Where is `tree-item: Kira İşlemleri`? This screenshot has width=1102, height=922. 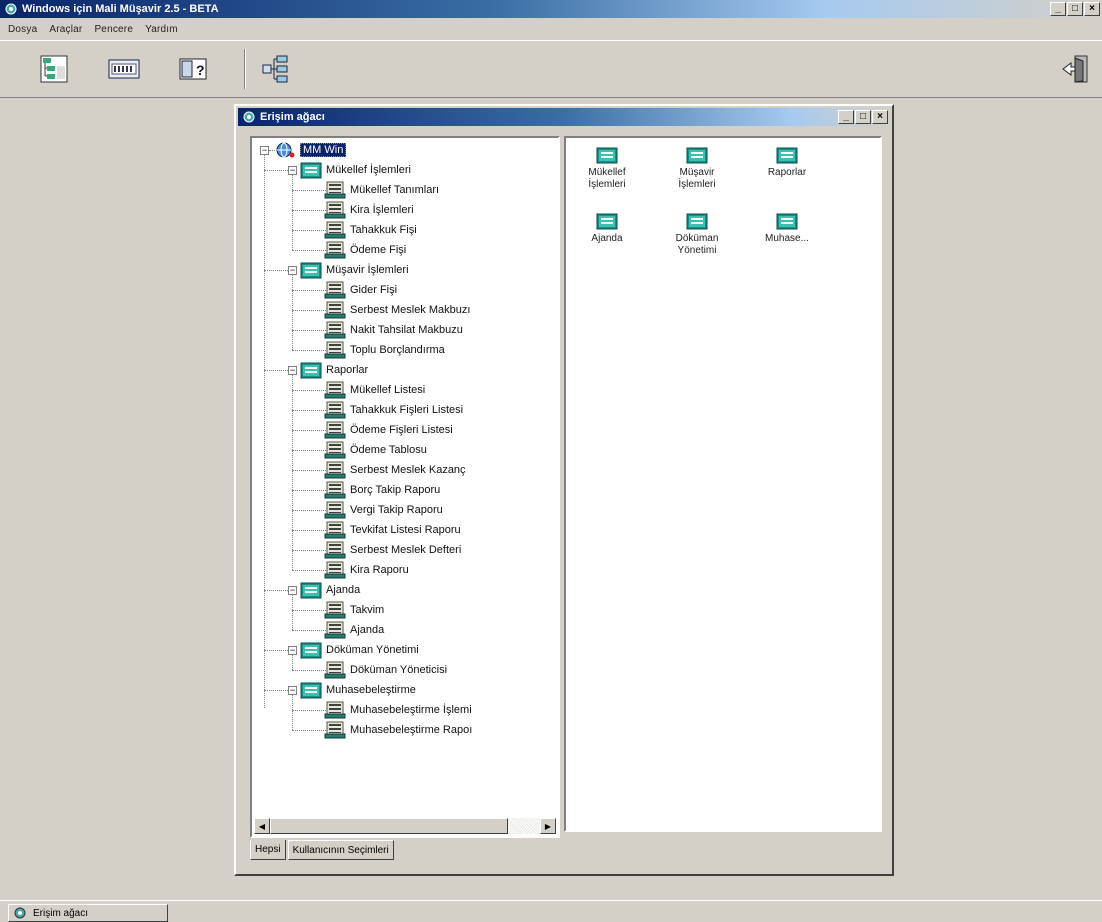 tree-item: Kira İşlemleri is located at coordinates (369, 210).